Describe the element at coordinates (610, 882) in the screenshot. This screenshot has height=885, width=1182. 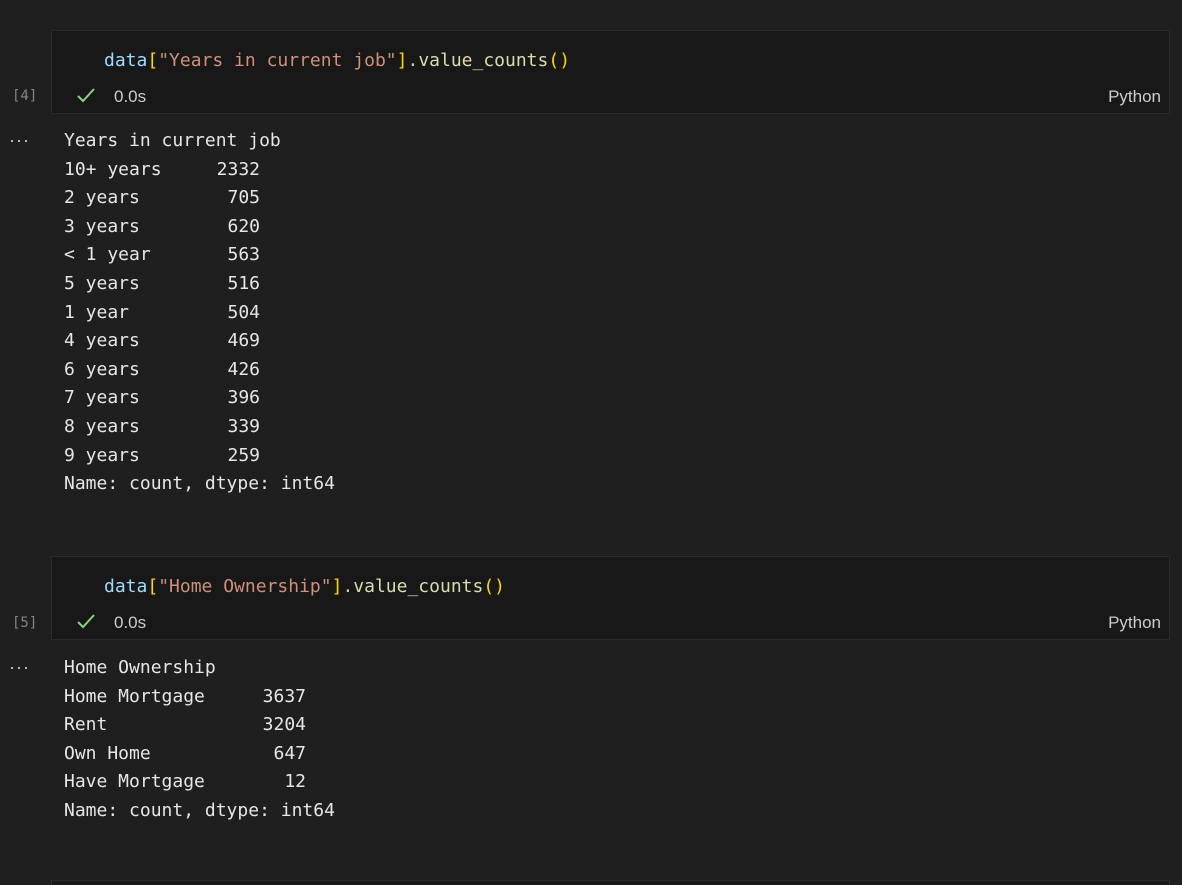
I see `code-cell-next` at that location.